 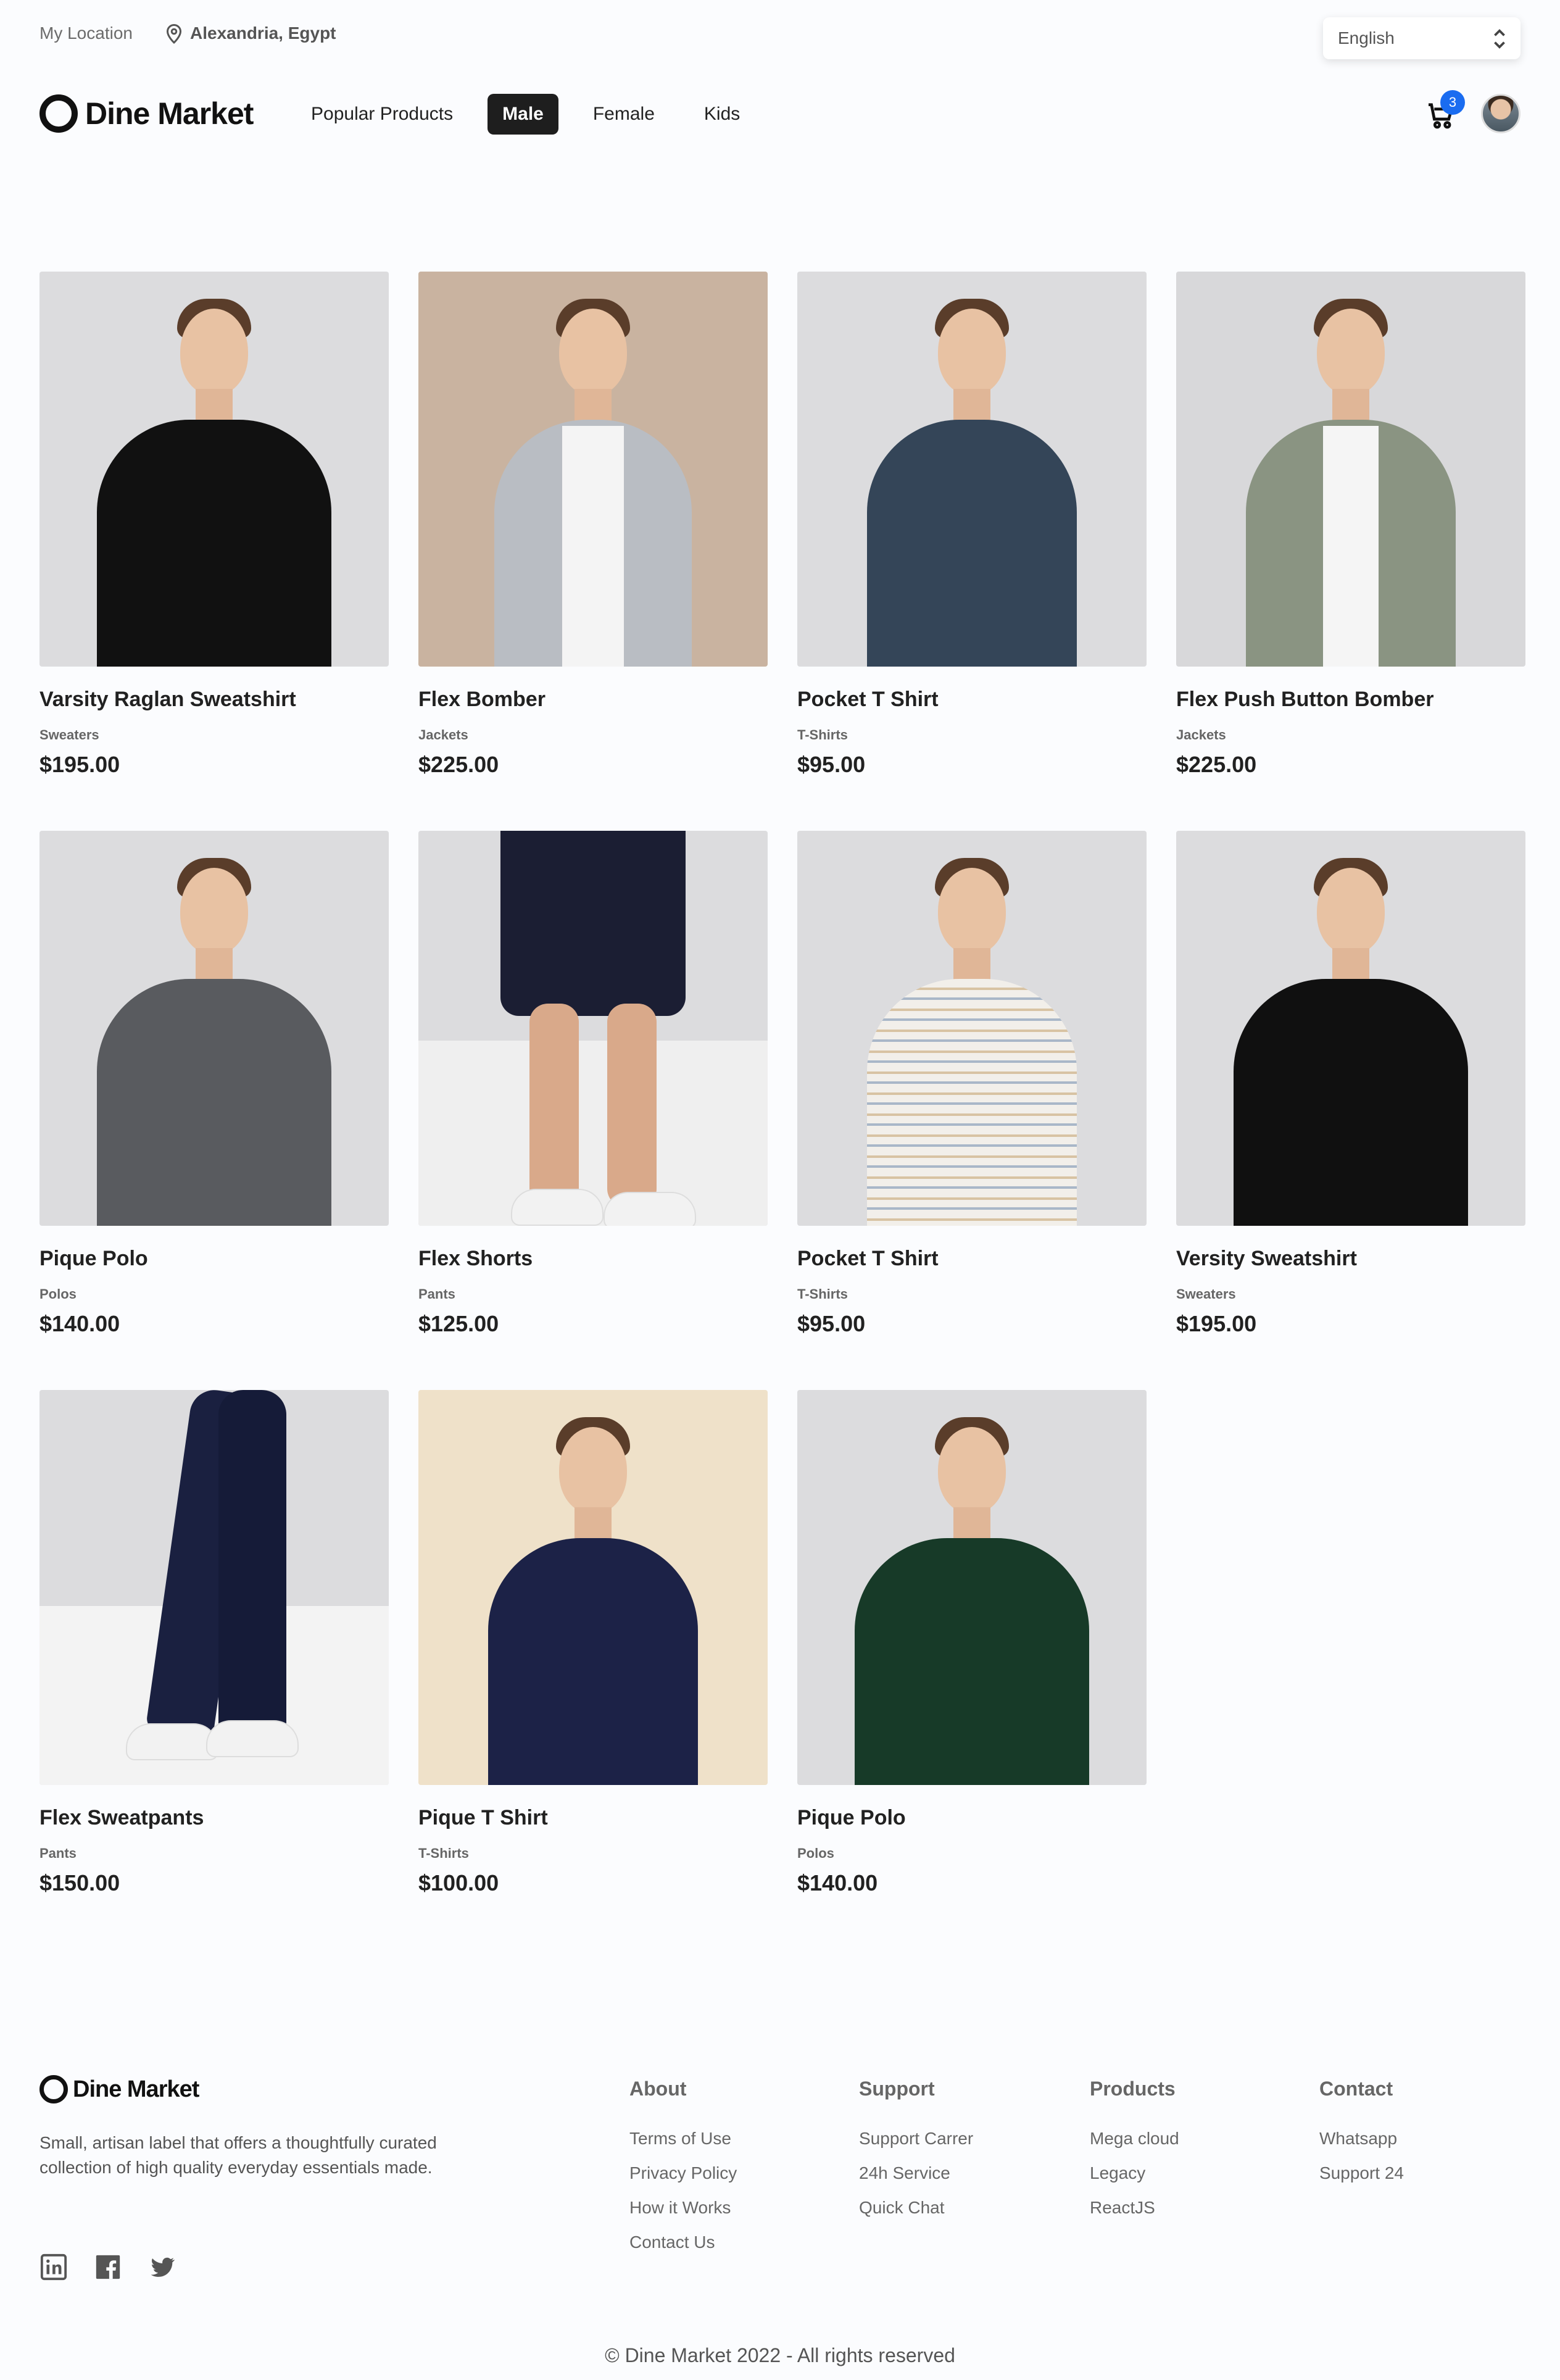 I want to click on footer-link: Legacy, so click(x=1134, y=2180).